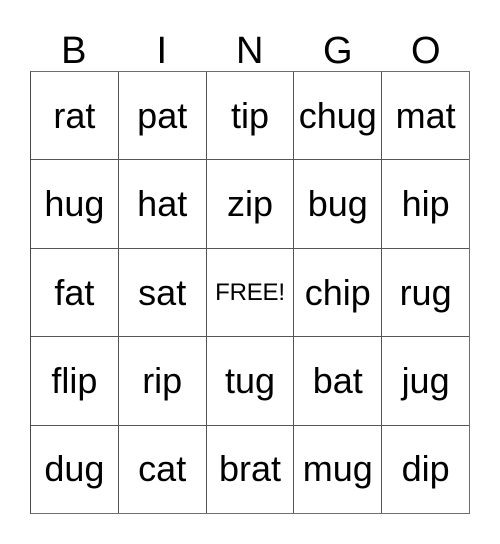 This screenshot has height=544, width=500. I want to click on bingo-free-space-cell: FREE!, so click(249, 292).